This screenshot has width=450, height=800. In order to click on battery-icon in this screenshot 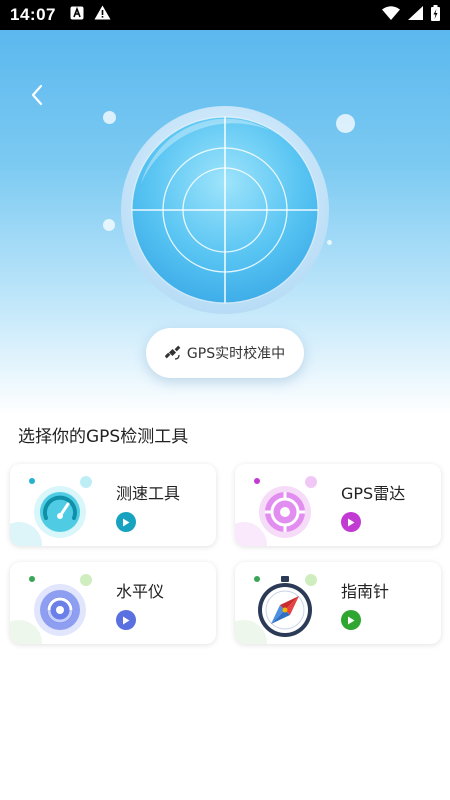, I will do `click(435, 15)`.